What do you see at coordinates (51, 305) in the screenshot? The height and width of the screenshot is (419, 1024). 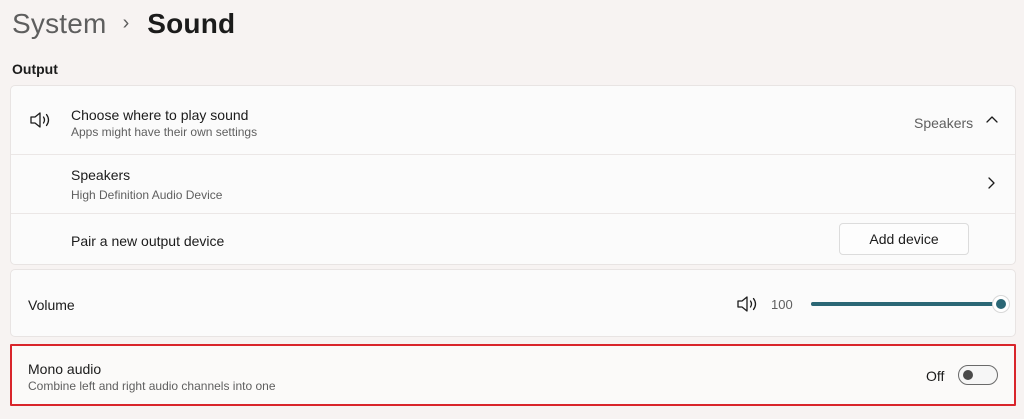 I see `volume-label: Volume` at bounding box center [51, 305].